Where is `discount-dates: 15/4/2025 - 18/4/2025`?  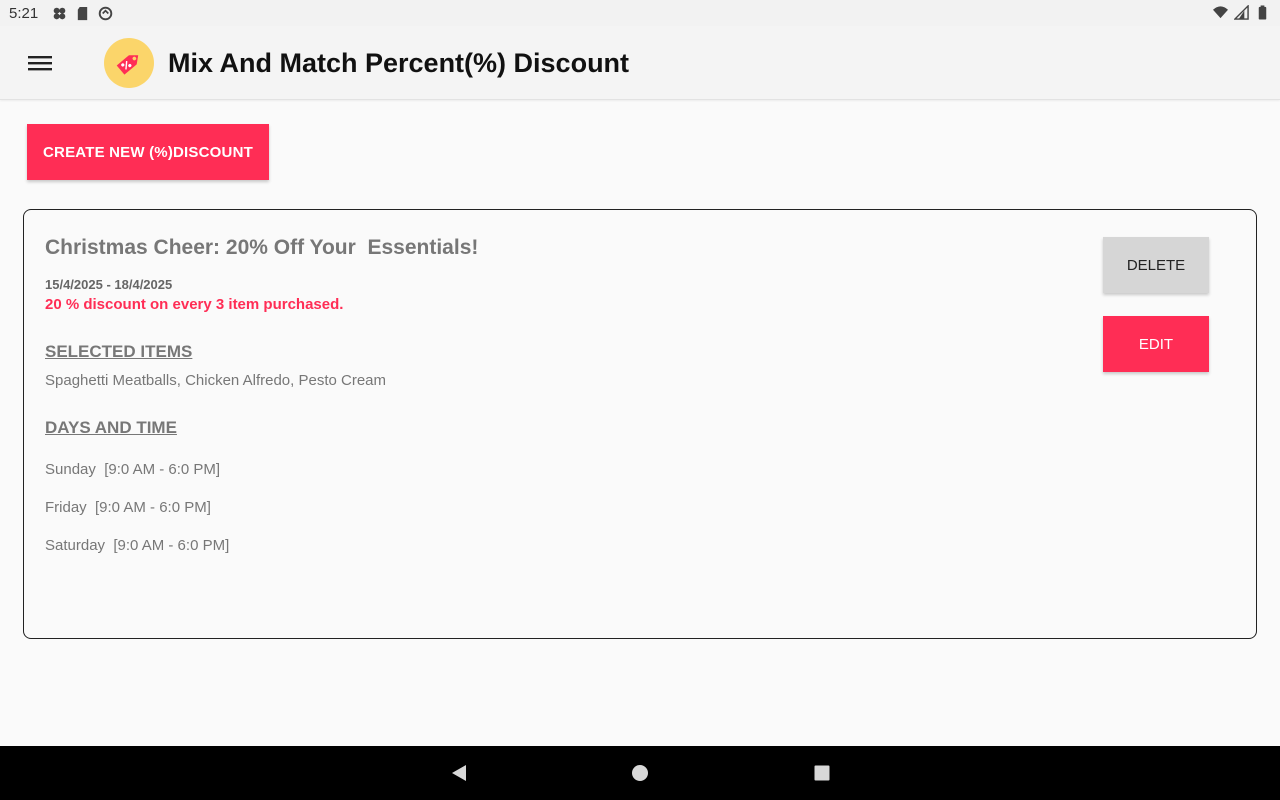 discount-dates: 15/4/2025 - 18/4/2025 is located at coordinates (109, 284).